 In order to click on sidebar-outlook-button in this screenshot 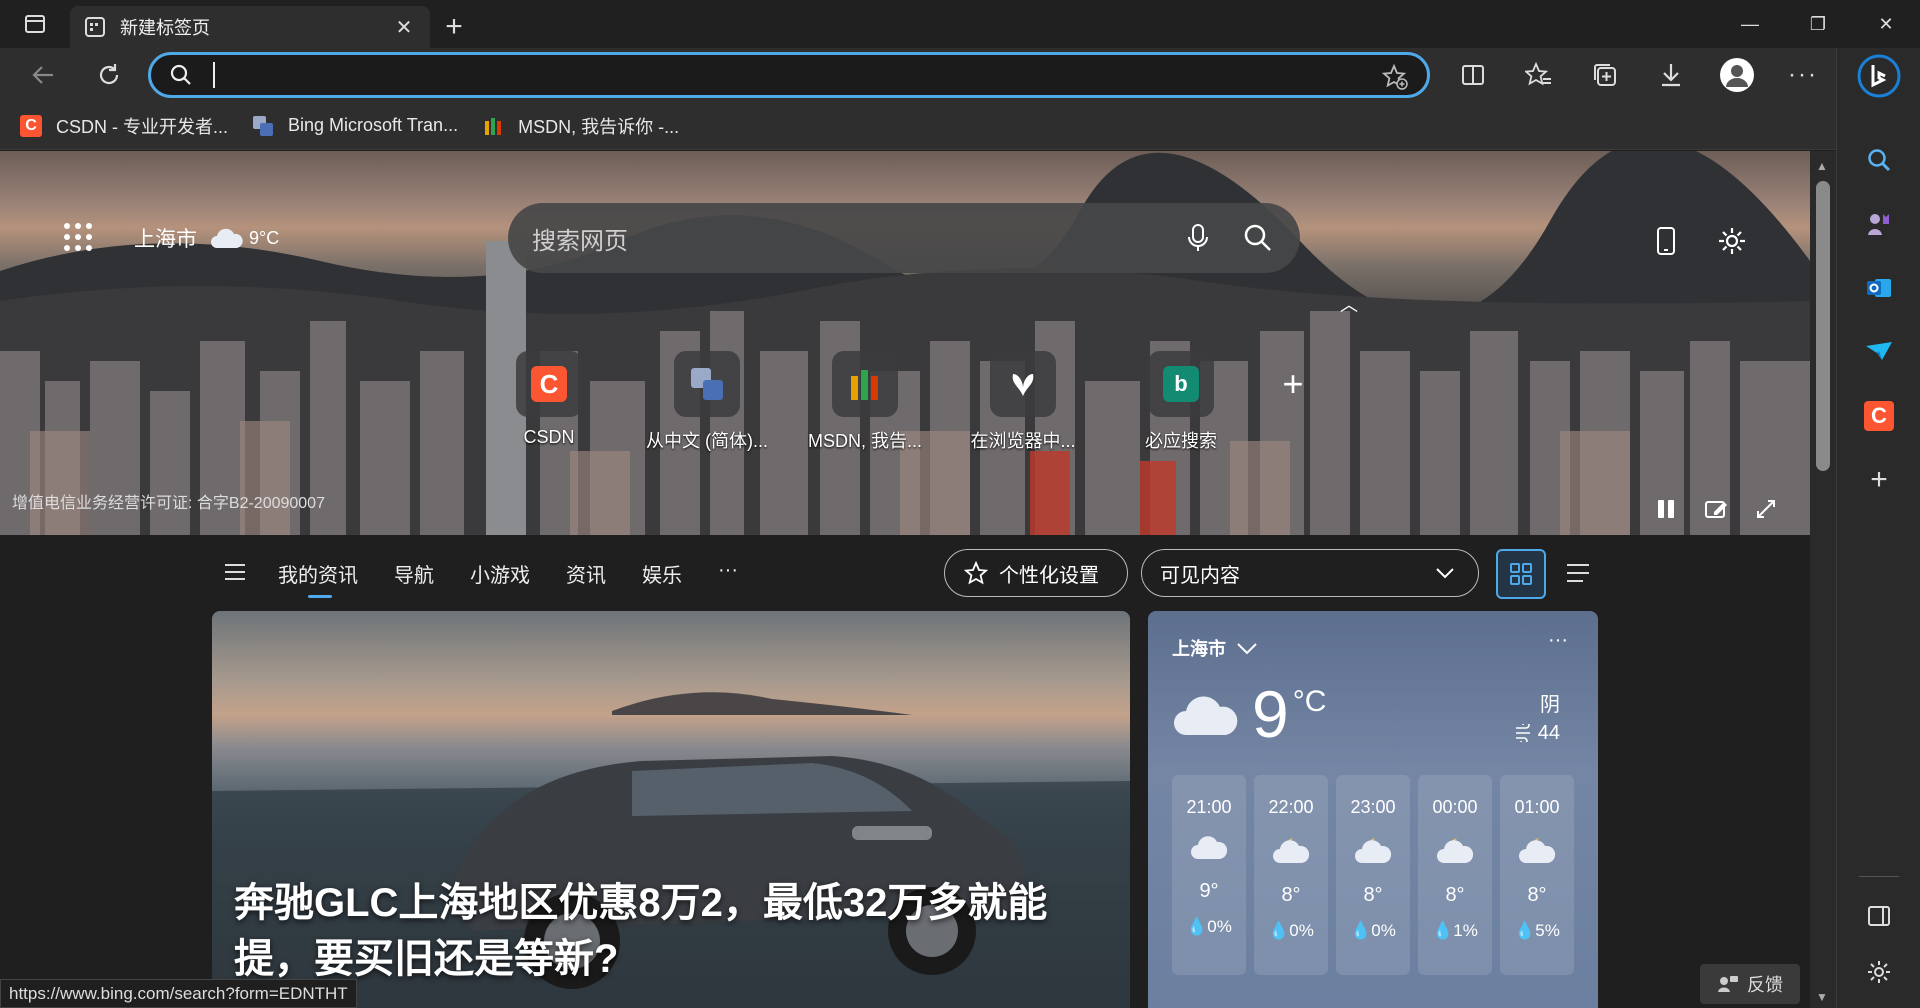, I will do `click(1878, 288)`.